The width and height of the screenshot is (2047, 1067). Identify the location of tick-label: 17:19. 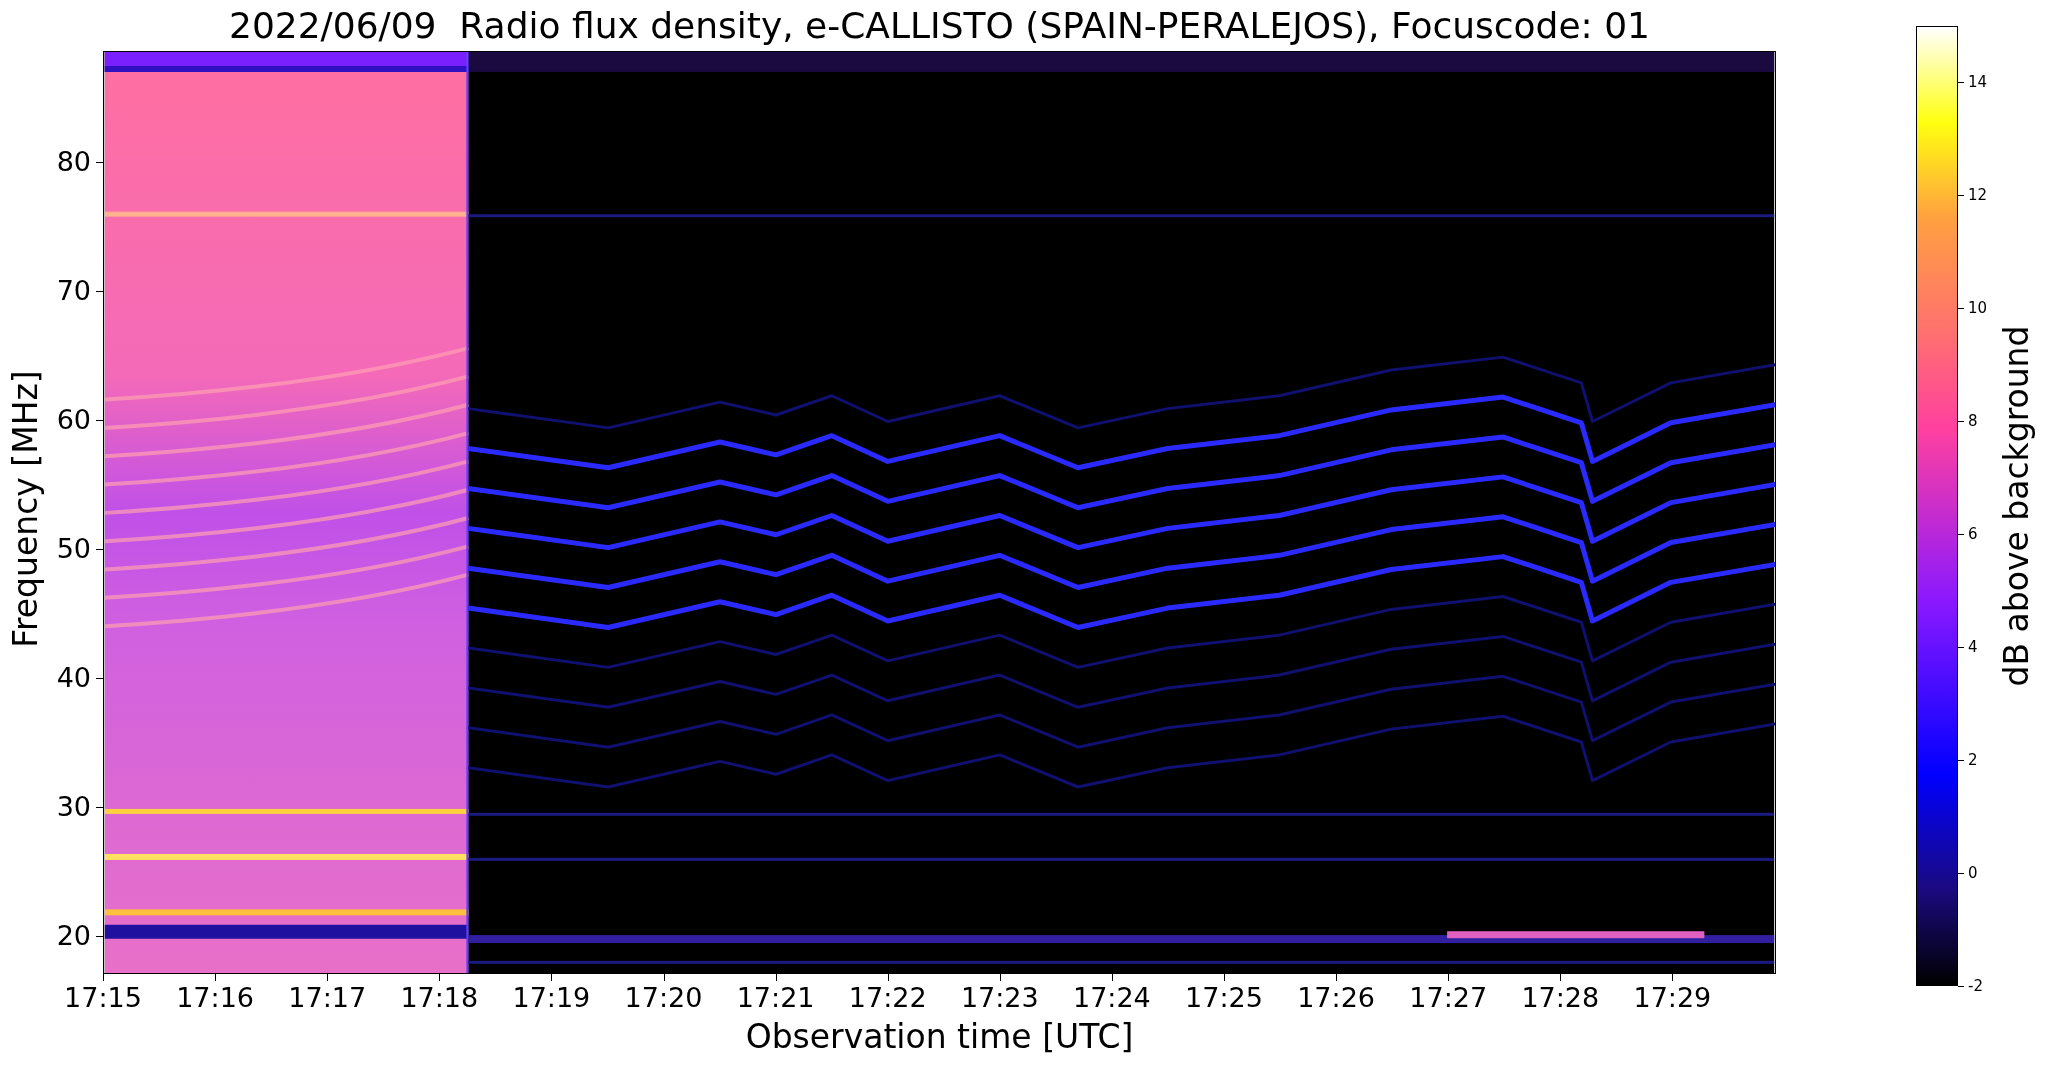
(551, 998).